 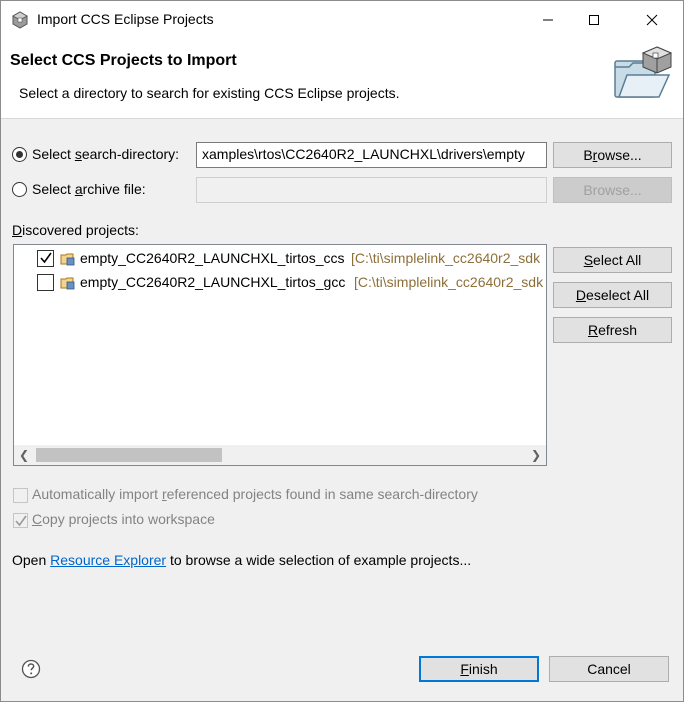 What do you see at coordinates (212, 258) in the screenshot?
I see `project-name: empty_CC2640R2_LAUNCHXL_tirtos_ccs` at bounding box center [212, 258].